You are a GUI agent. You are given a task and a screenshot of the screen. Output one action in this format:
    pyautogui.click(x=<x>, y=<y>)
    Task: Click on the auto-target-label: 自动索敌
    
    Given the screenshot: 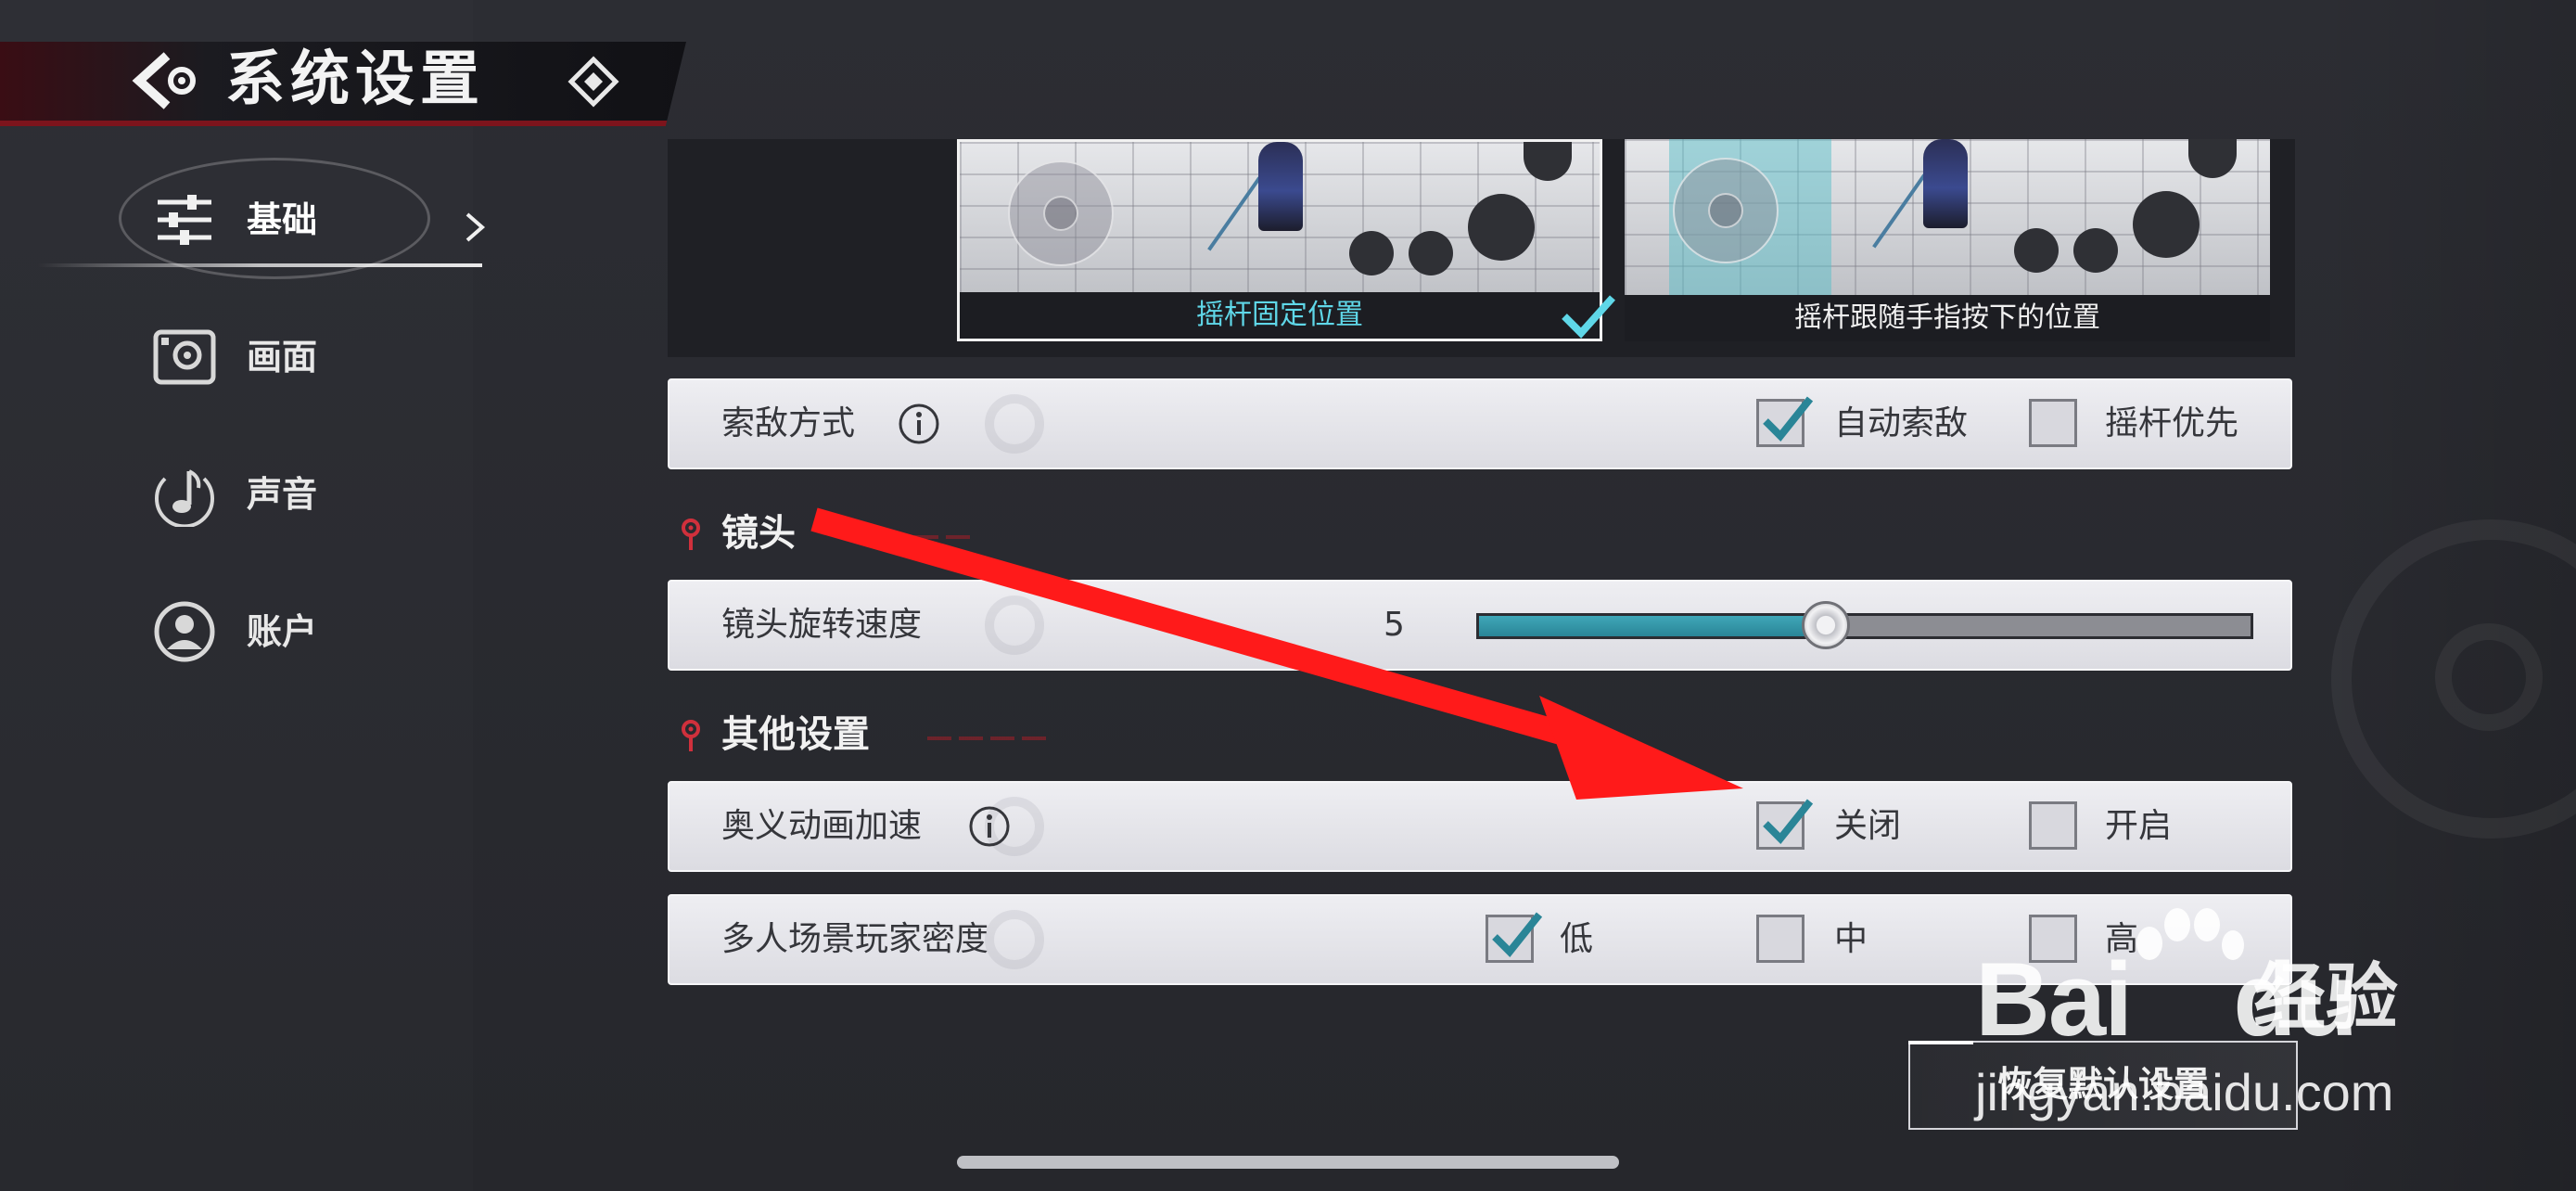 What is the action you would take?
    pyautogui.click(x=1901, y=423)
    